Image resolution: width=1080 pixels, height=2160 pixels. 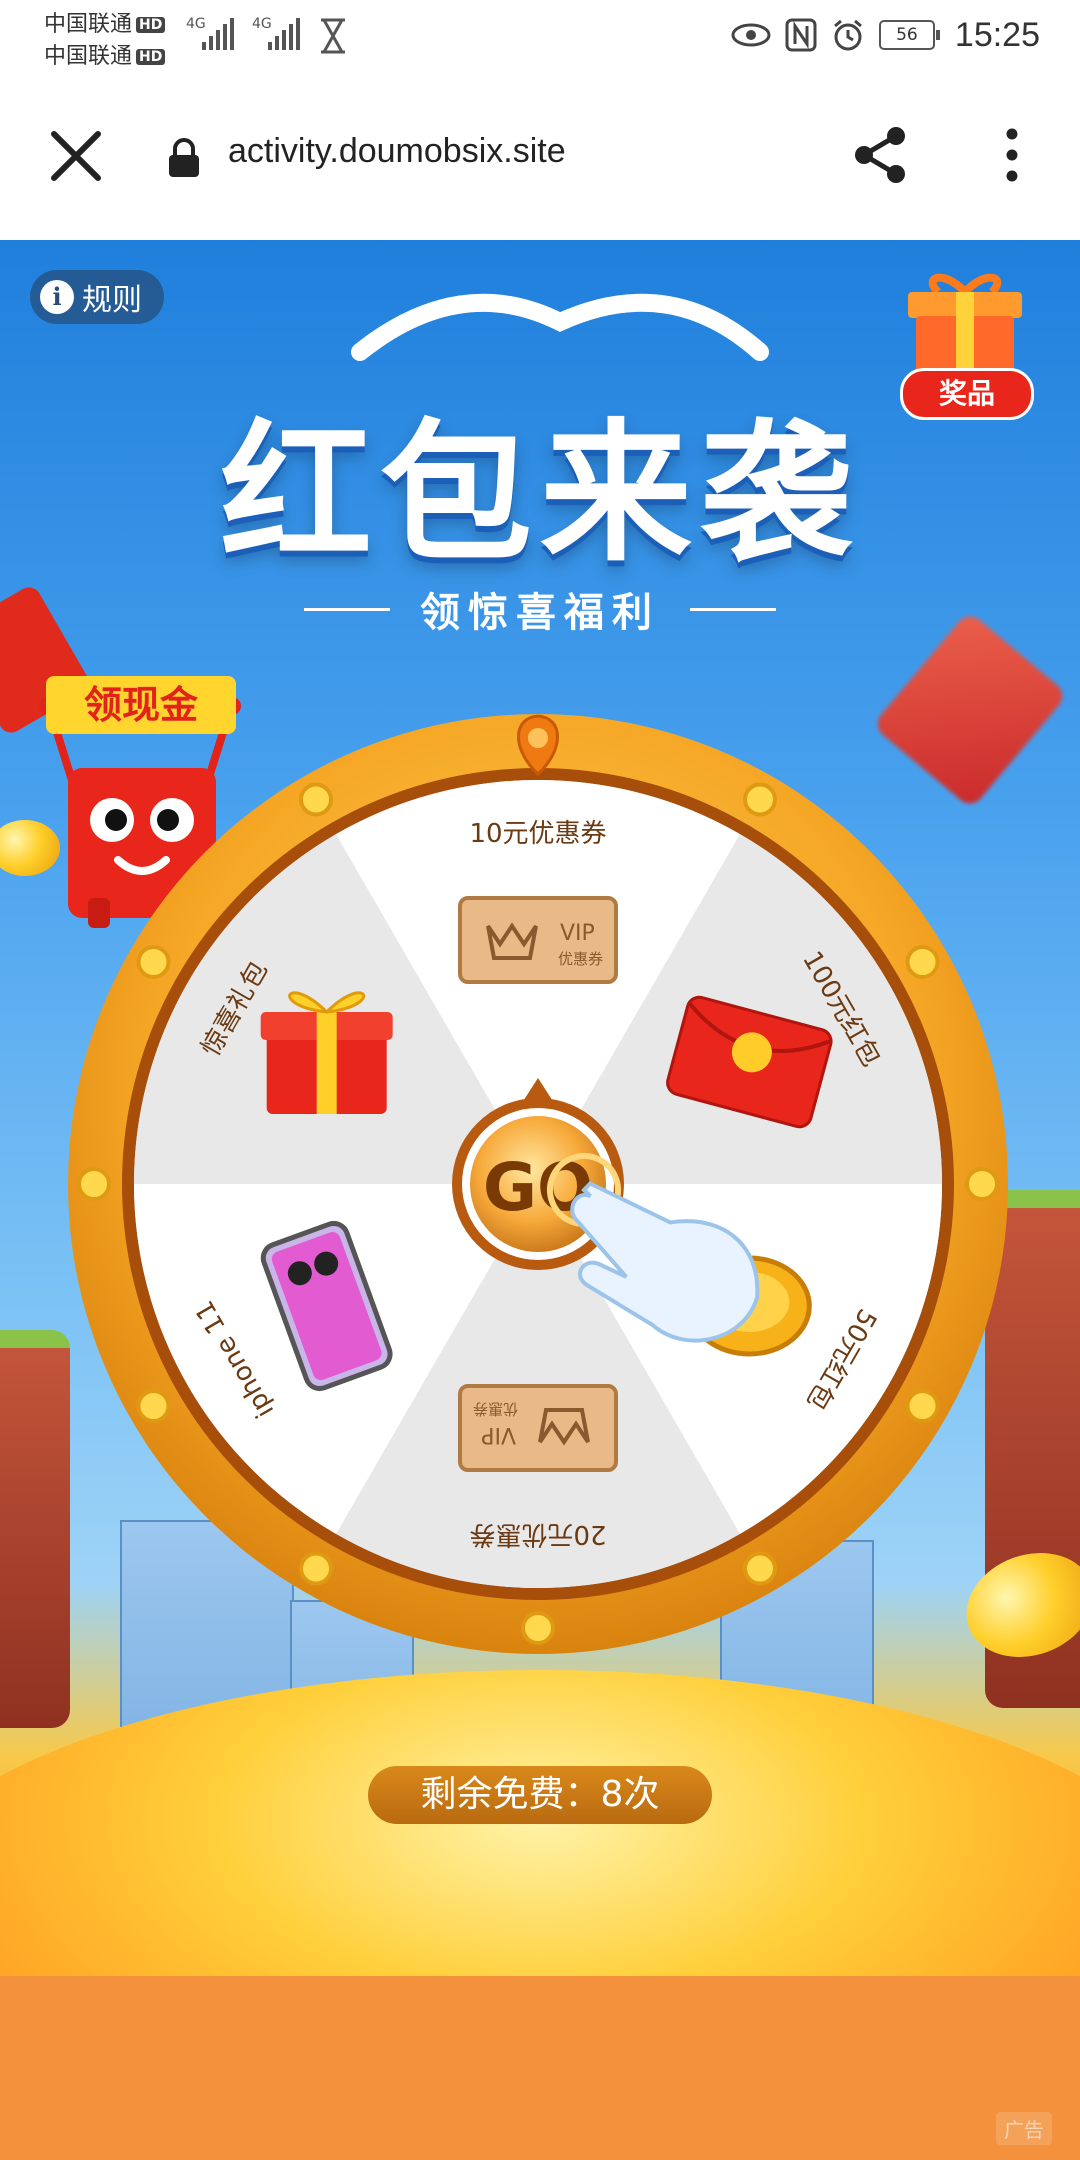 I want to click on remaining-free-spins: 剩余免费：8次, so click(x=540, y=1795).